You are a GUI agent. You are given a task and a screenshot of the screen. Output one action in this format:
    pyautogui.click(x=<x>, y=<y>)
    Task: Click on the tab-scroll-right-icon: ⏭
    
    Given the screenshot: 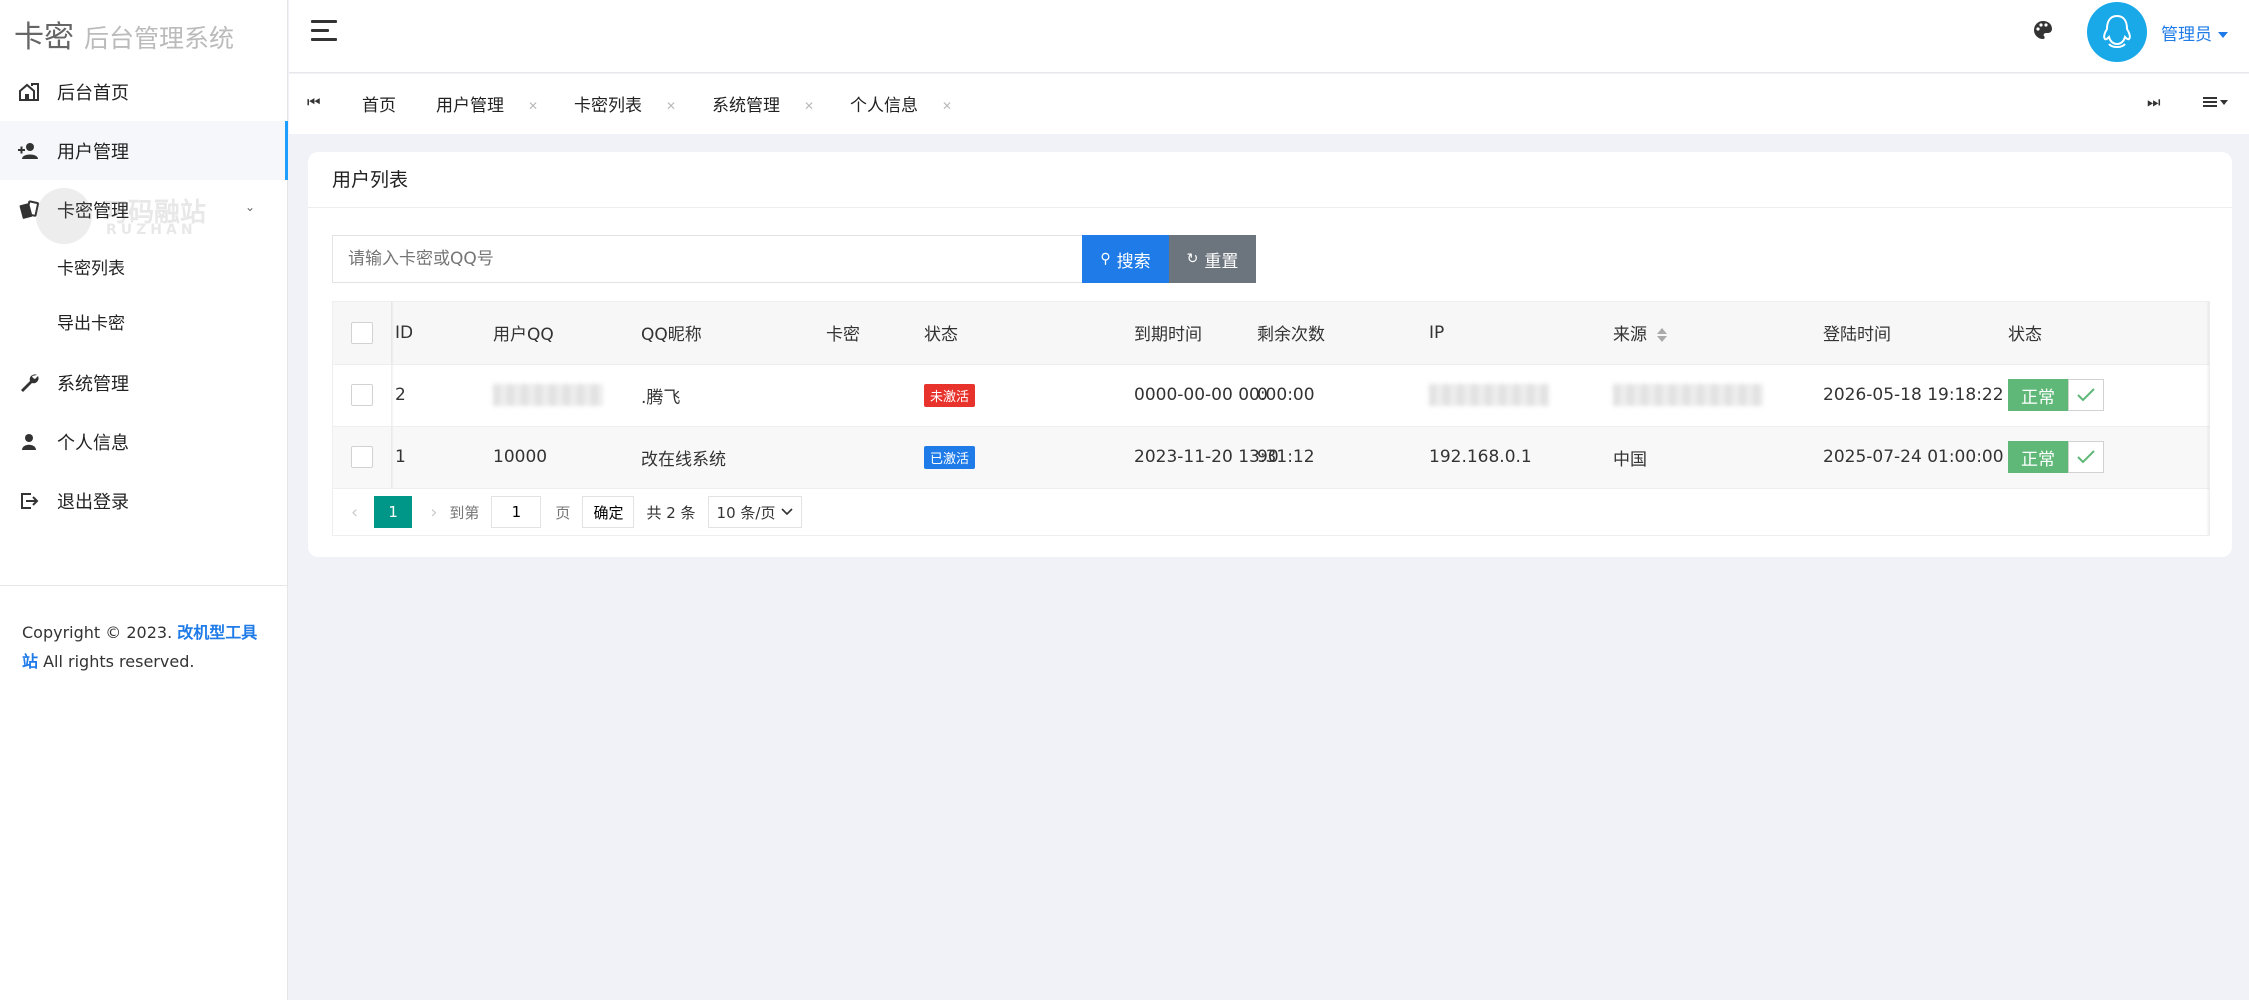 What is the action you would take?
    pyautogui.click(x=2154, y=102)
    